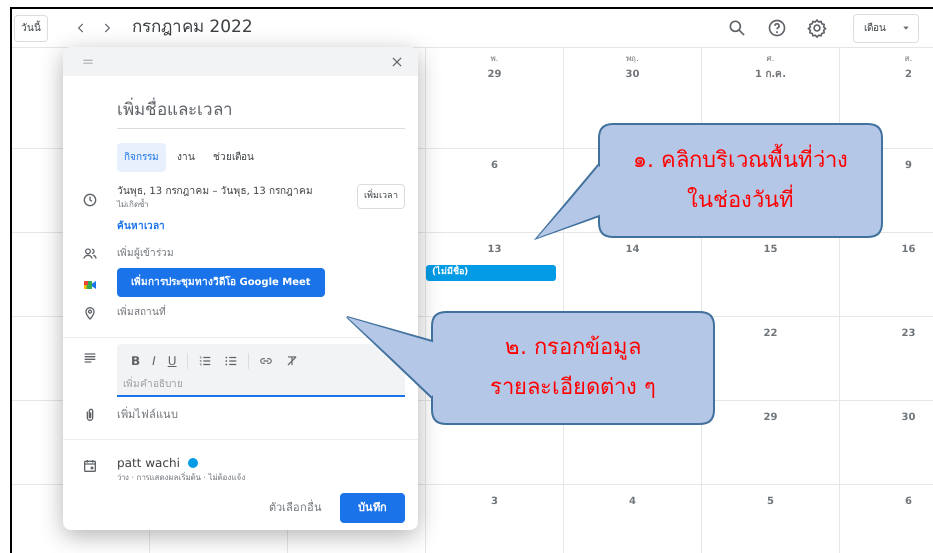  I want to click on format-button: I, so click(154, 361).